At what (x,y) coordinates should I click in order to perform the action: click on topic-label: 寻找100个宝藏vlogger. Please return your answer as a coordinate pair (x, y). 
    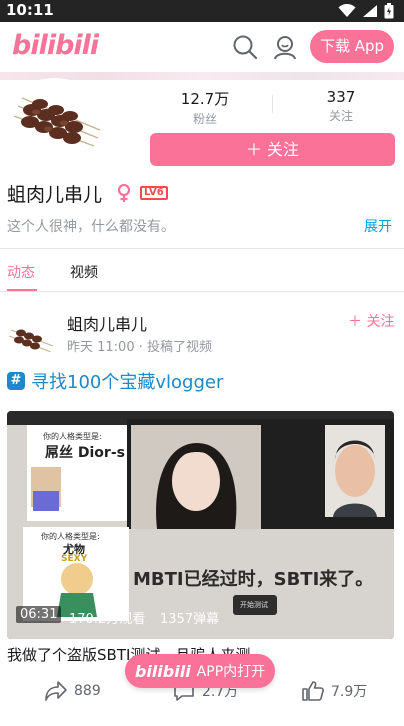
    Looking at the image, I should click on (127, 382).